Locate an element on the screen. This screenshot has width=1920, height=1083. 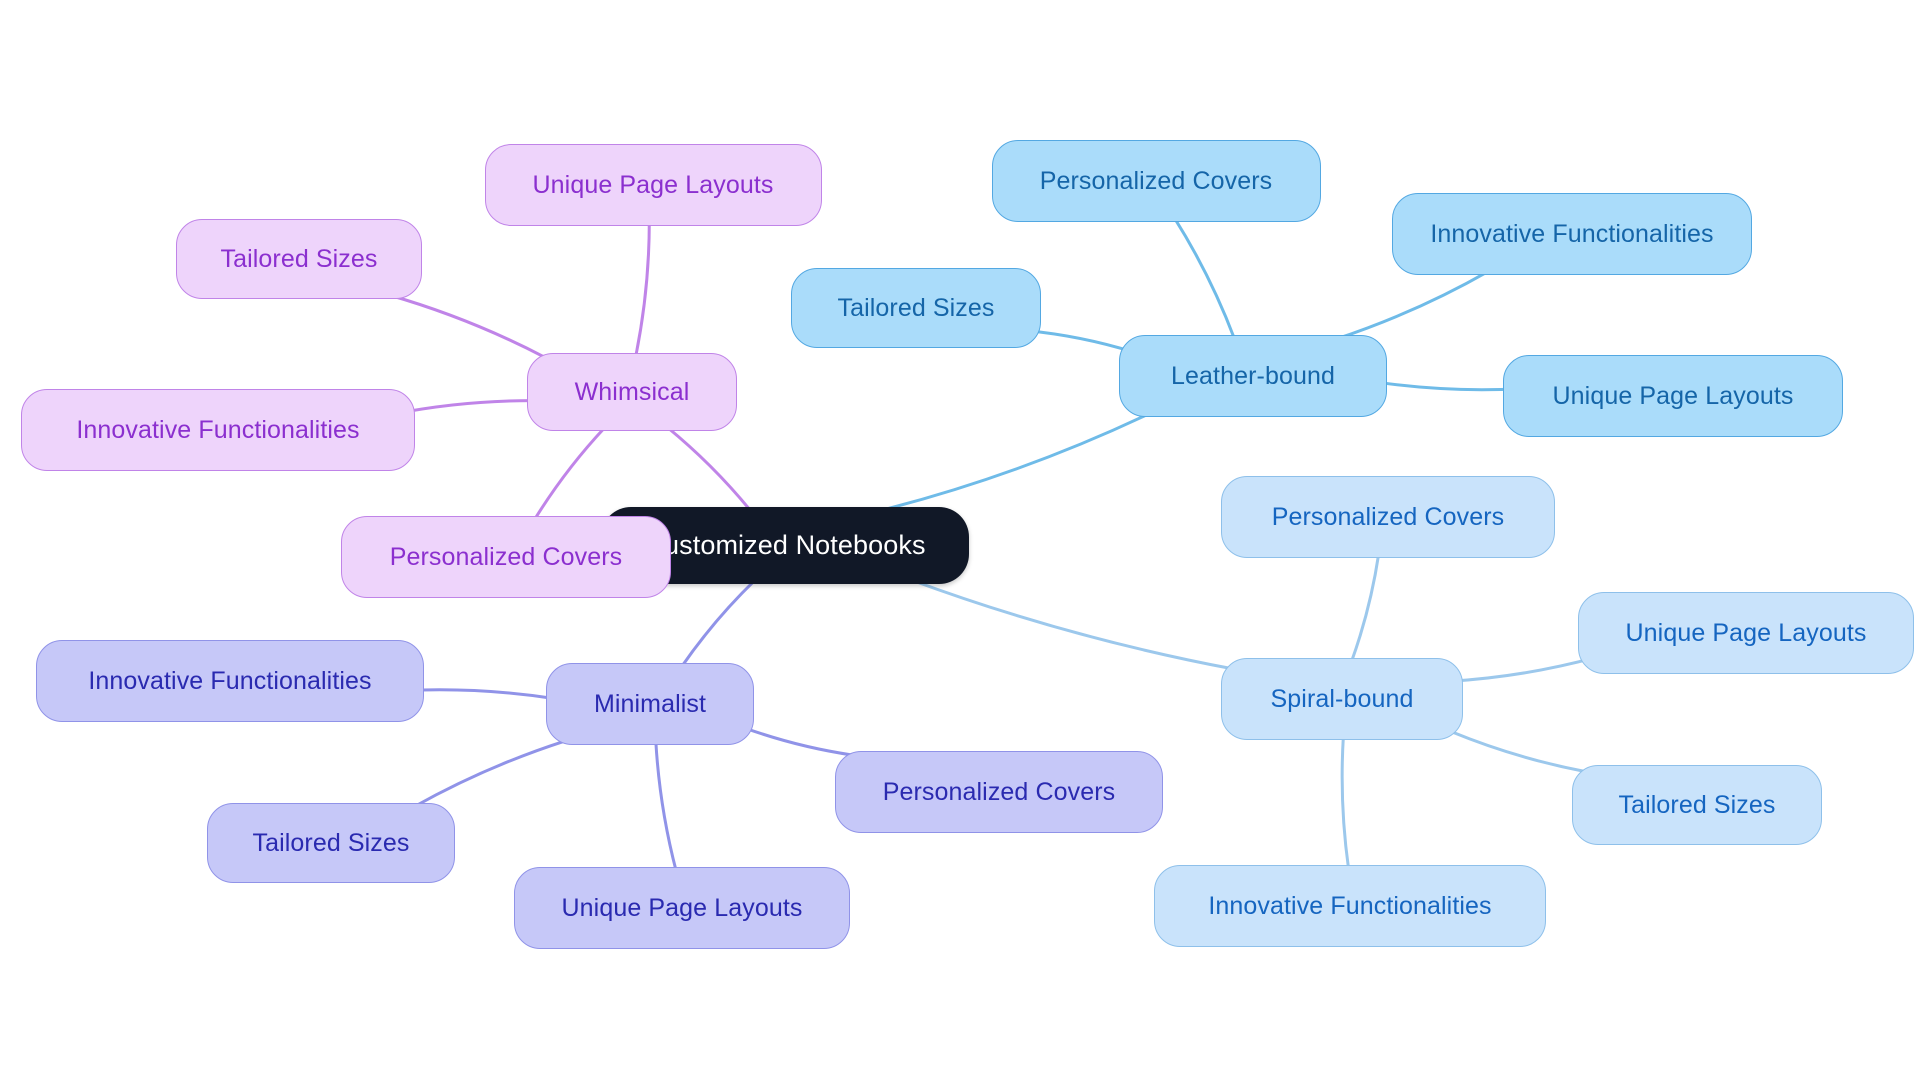
mindmap-node-minimalist-innovative: Innovative Functionalities is located at coordinates (230, 681).